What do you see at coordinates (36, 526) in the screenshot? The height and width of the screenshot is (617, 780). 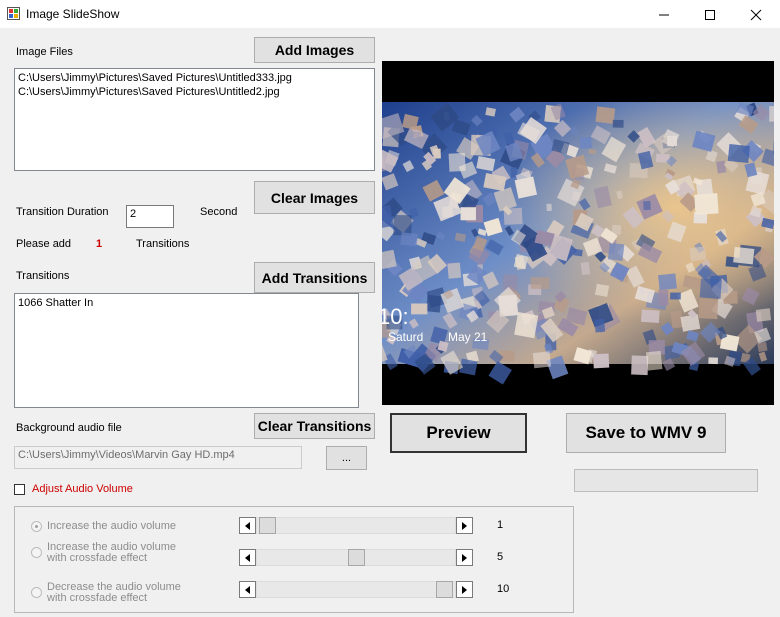 I see `increase-volume-radio` at bounding box center [36, 526].